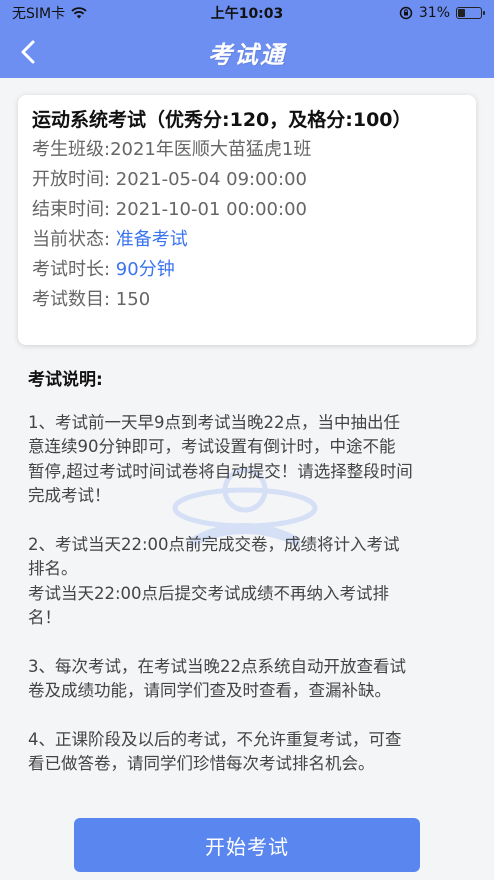  What do you see at coordinates (247, 240) in the screenshot?
I see `status-row: 当前状态: 准备考试` at bounding box center [247, 240].